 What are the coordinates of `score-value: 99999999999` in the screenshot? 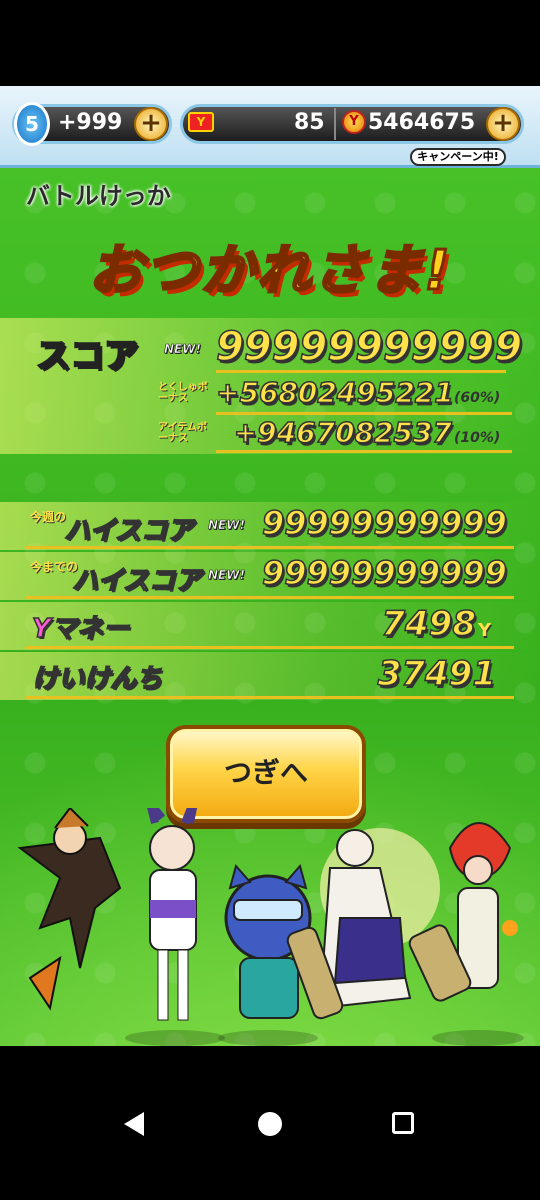 It's located at (369, 347).